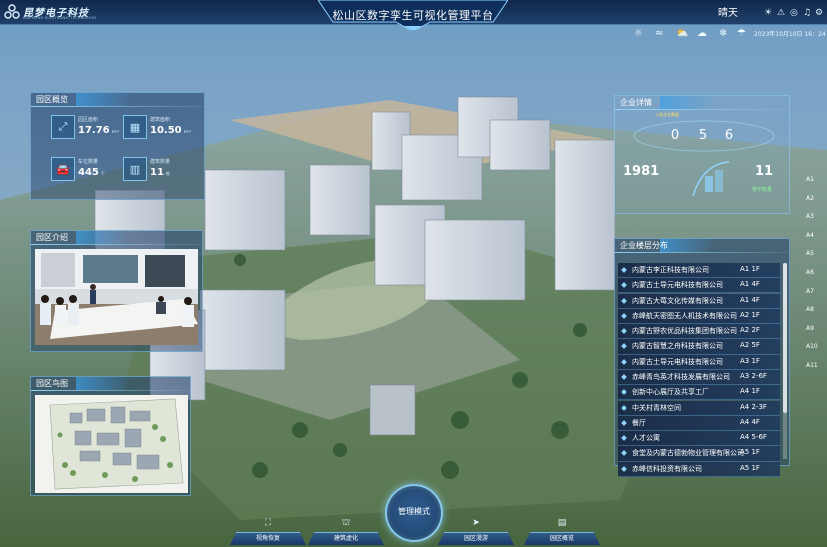  What do you see at coordinates (684, 315) in the screenshot?
I see `company-name: 赤峰航天密图无人机技术有限公司` at bounding box center [684, 315].